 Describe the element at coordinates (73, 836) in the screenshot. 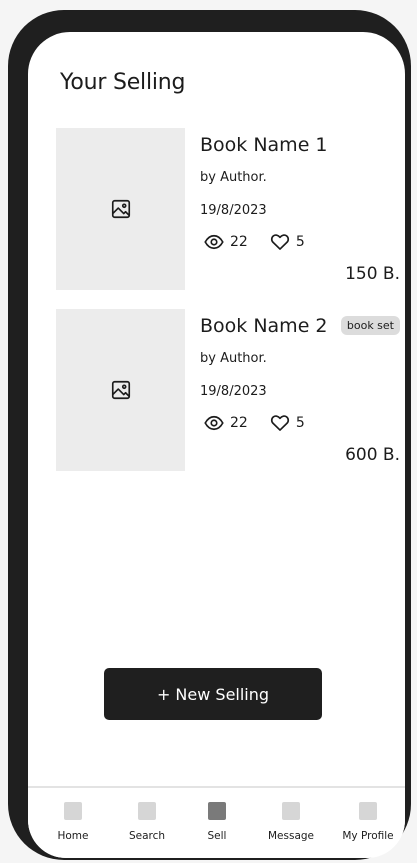

I see `tab-label: Home` at that location.